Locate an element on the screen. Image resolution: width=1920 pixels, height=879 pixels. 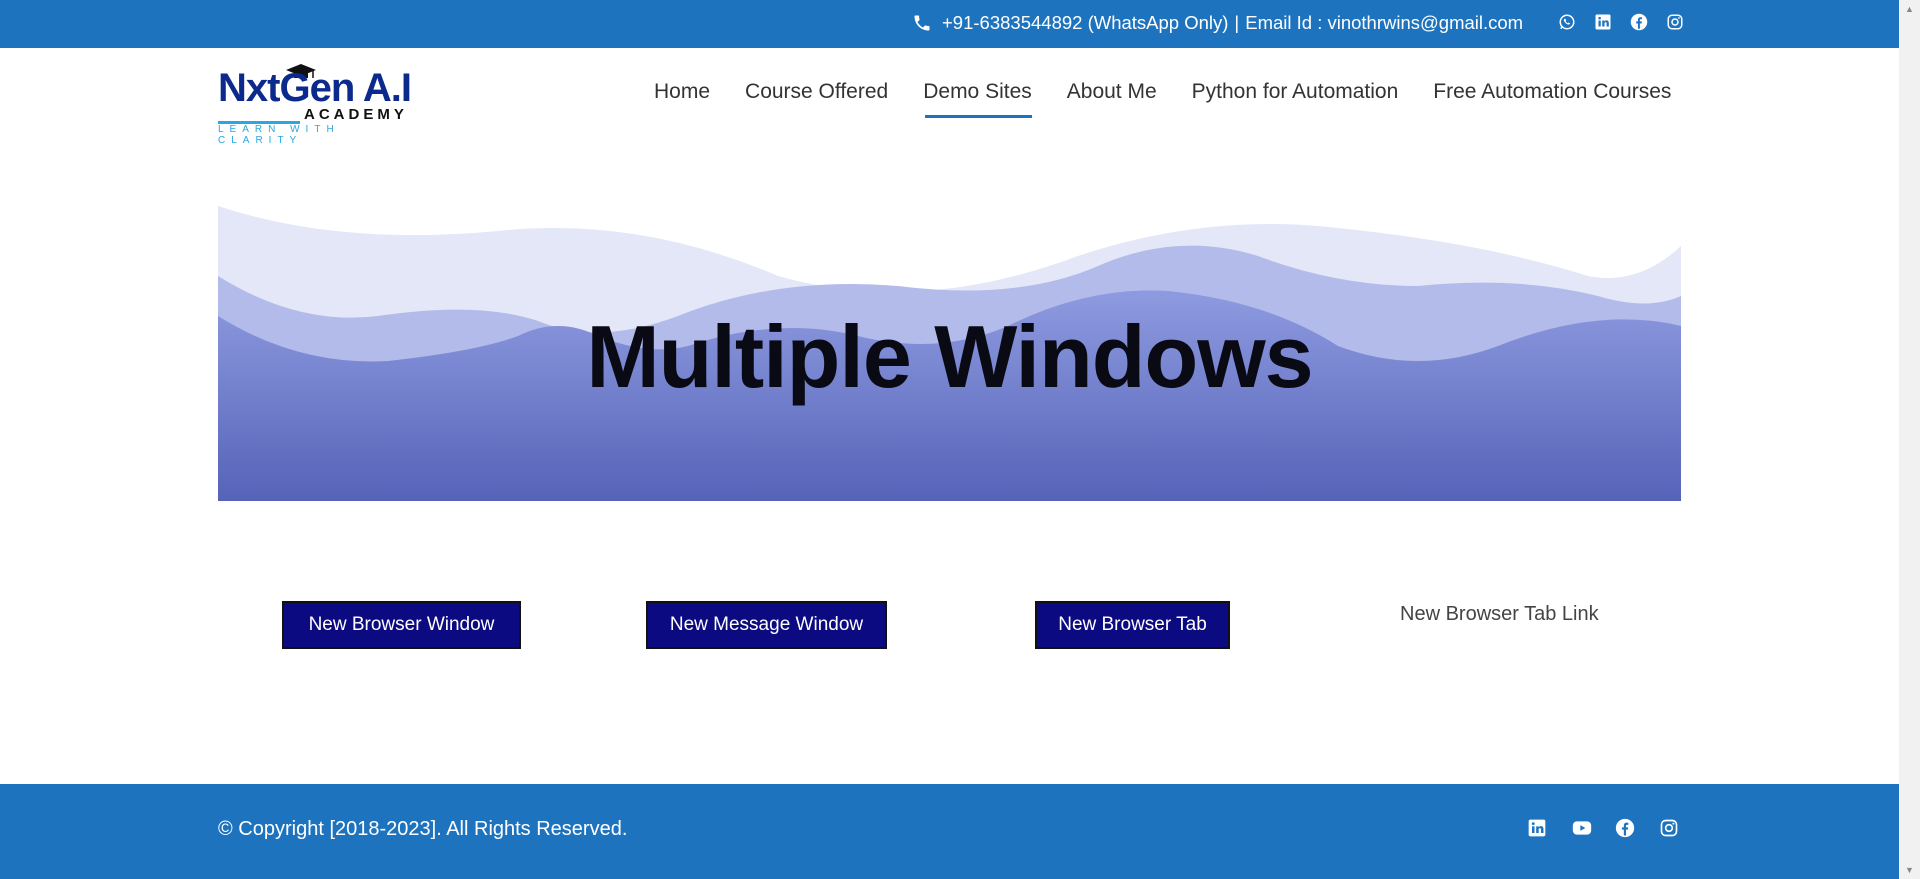
new-browser-tab-link: New Browser Tab Link is located at coordinates (1499, 614).